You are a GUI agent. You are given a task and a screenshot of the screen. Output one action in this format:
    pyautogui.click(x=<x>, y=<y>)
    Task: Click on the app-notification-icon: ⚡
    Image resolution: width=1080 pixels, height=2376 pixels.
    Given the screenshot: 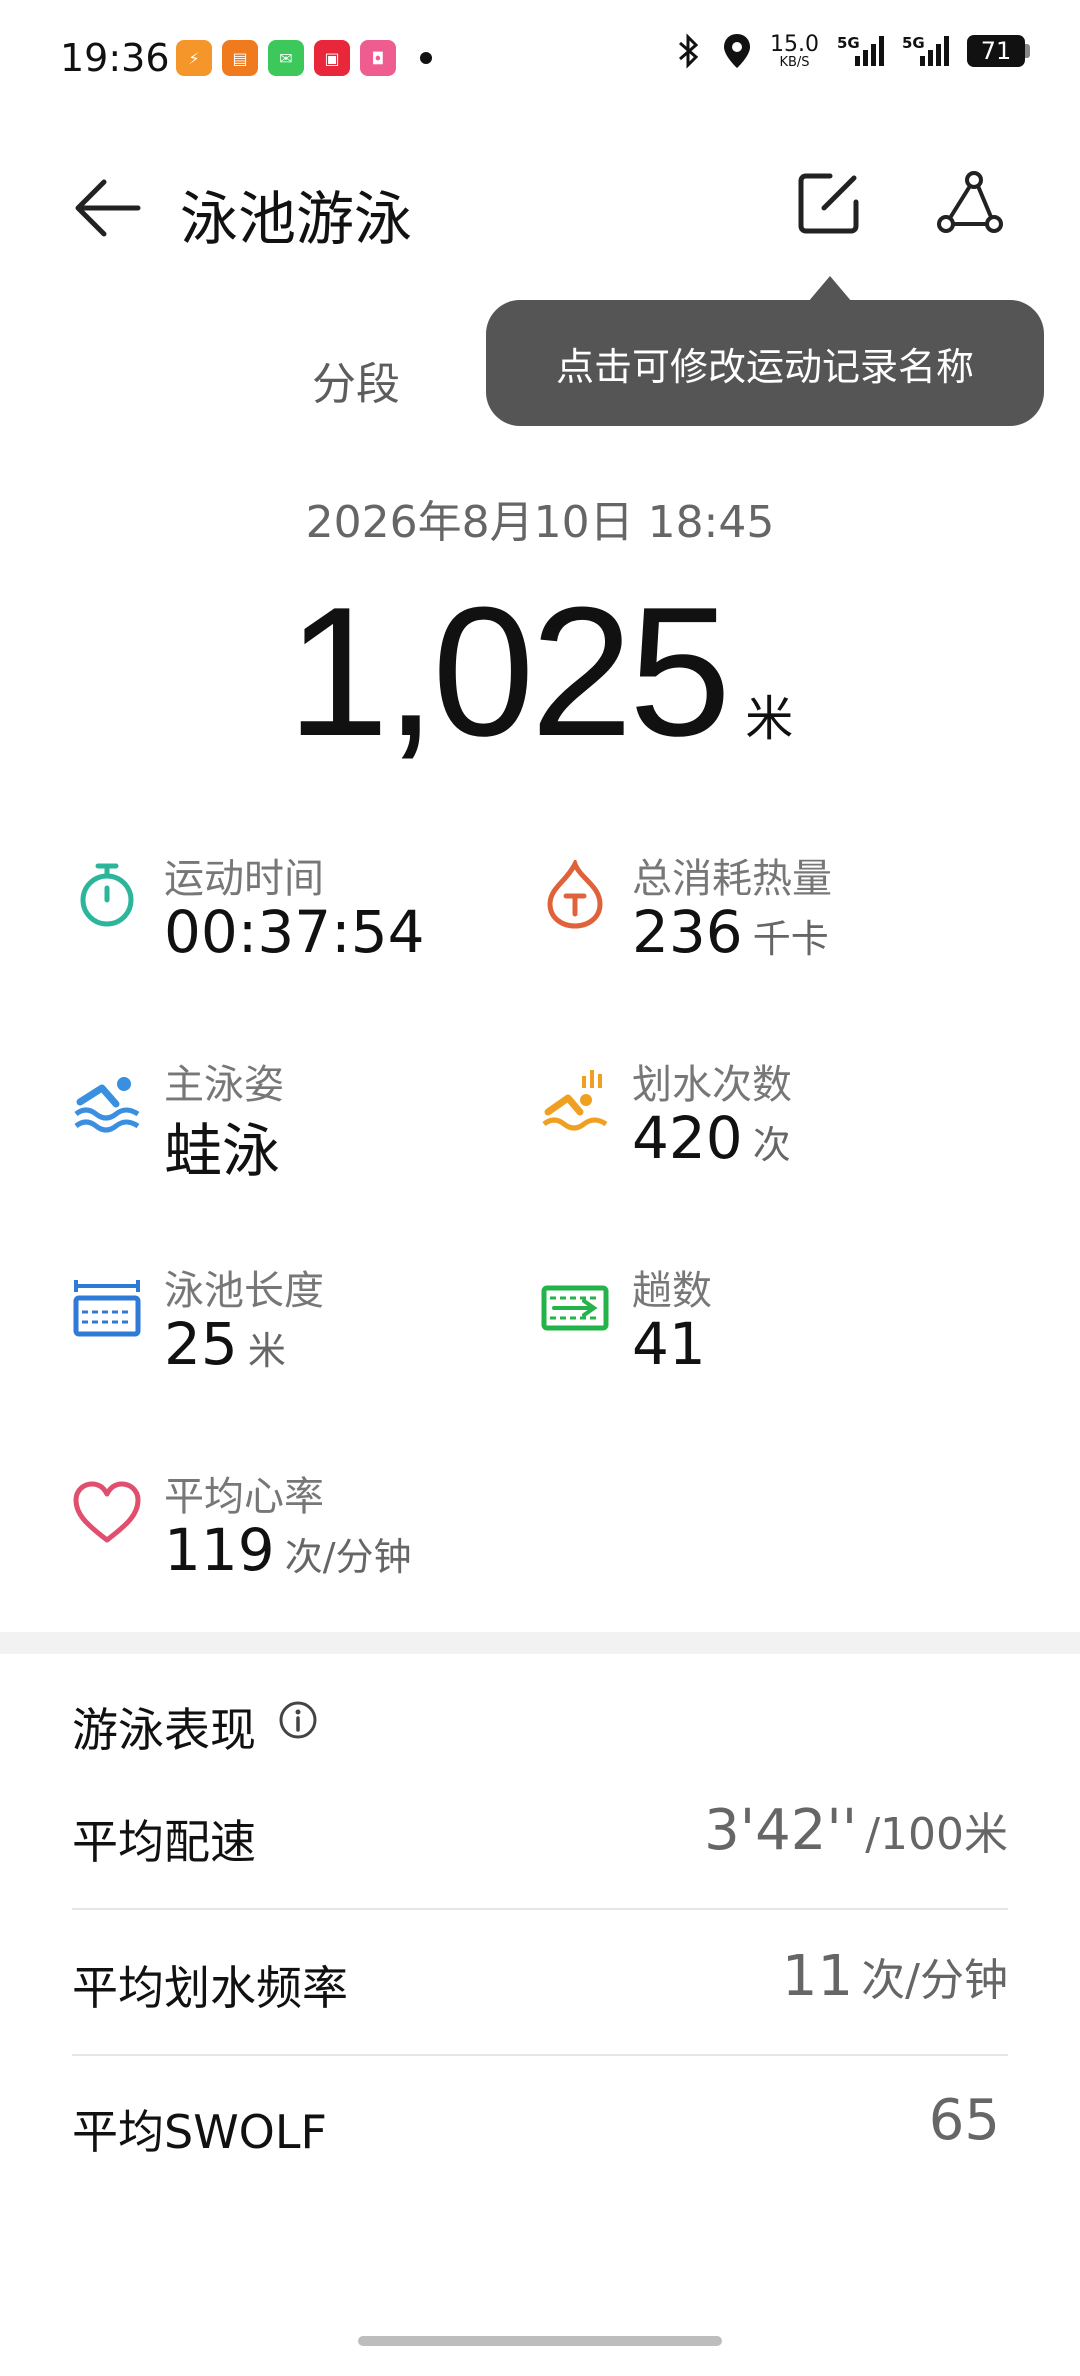 What is the action you would take?
    pyautogui.click(x=194, y=58)
    